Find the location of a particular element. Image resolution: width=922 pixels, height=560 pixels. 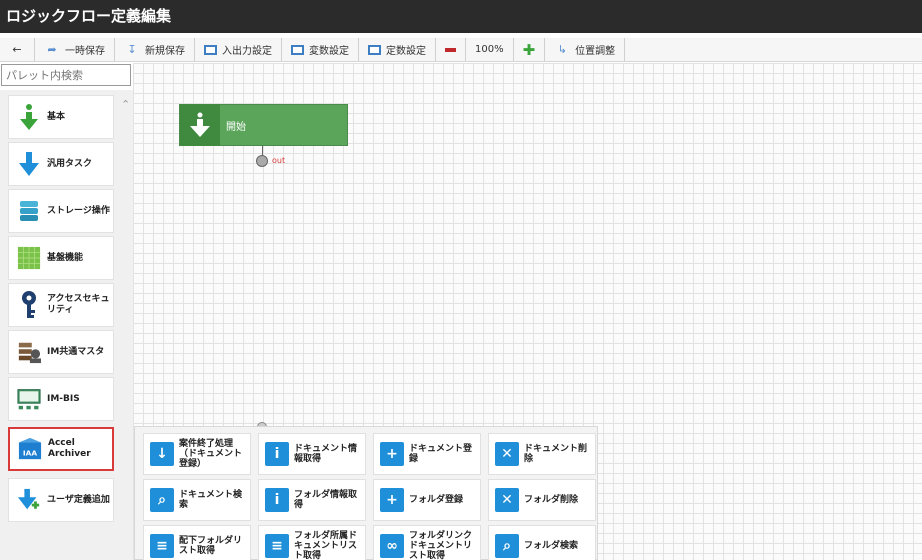

subpalette-item: + フォルダ登録 is located at coordinates (427, 500).